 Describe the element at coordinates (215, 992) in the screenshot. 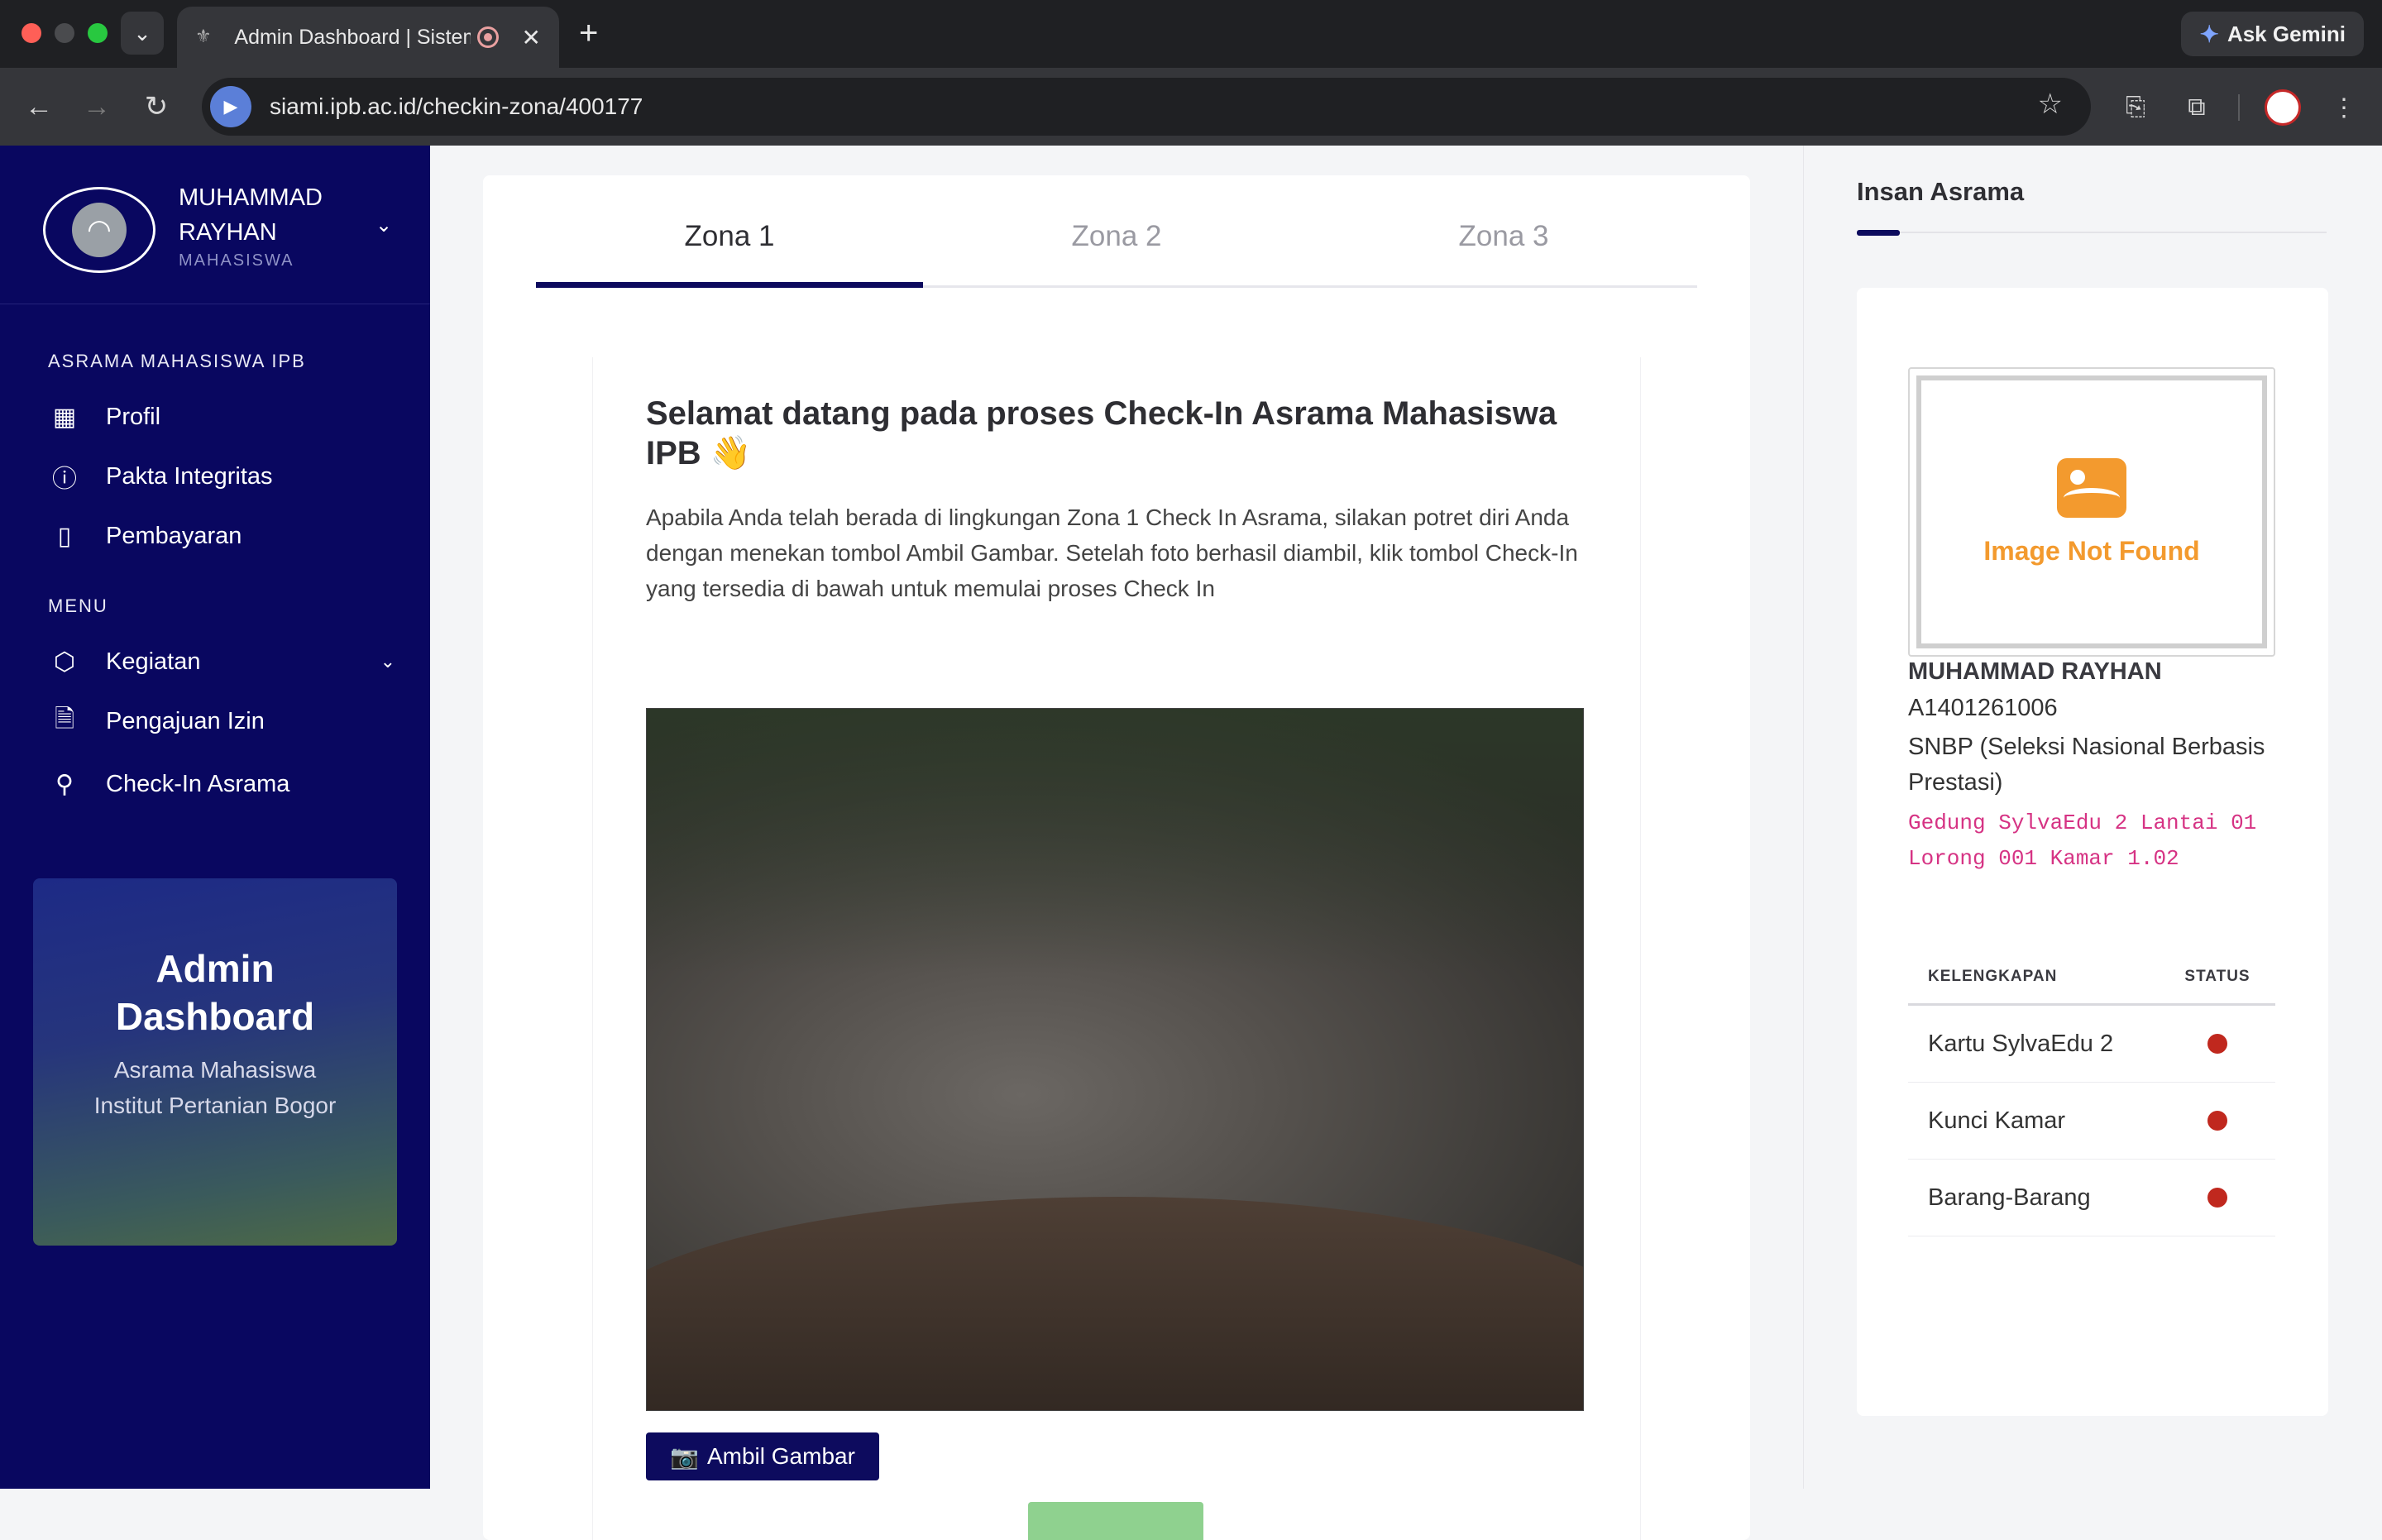

I see `admin-card-title: Admin Dashboard` at that location.